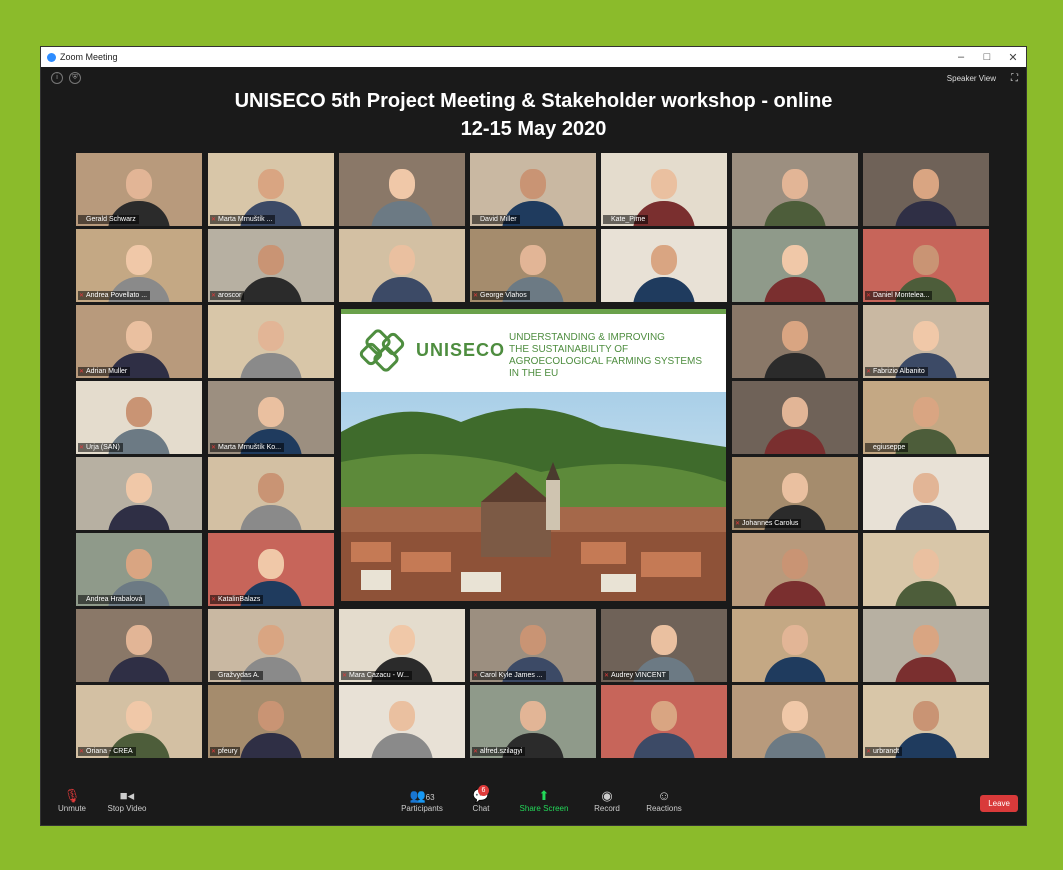 The image size is (1063, 870). I want to click on participant-video-tile: Audrey VINCENT, so click(664, 645).